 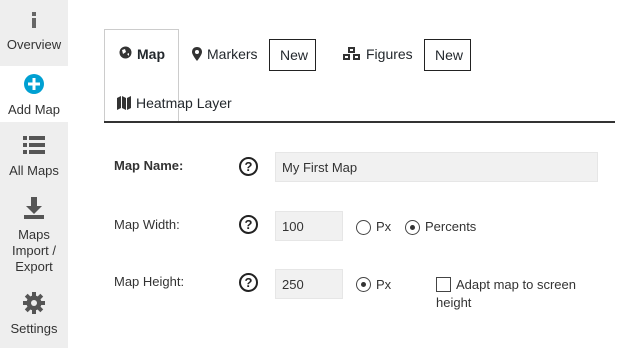 I want to click on plus-circle-icon, so click(x=34, y=86).